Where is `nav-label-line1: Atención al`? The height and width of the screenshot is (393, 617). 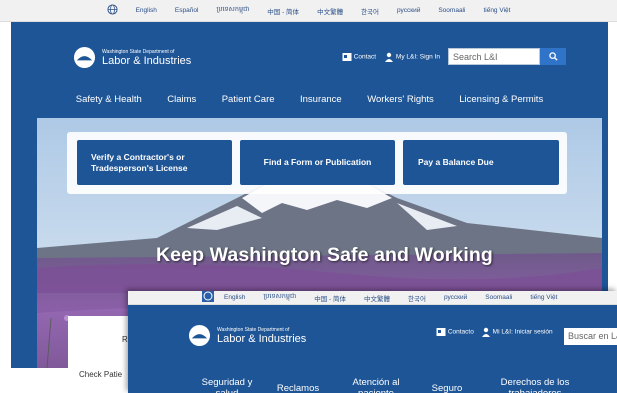 nav-label-line1: Atención al is located at coordinates (376, 382).